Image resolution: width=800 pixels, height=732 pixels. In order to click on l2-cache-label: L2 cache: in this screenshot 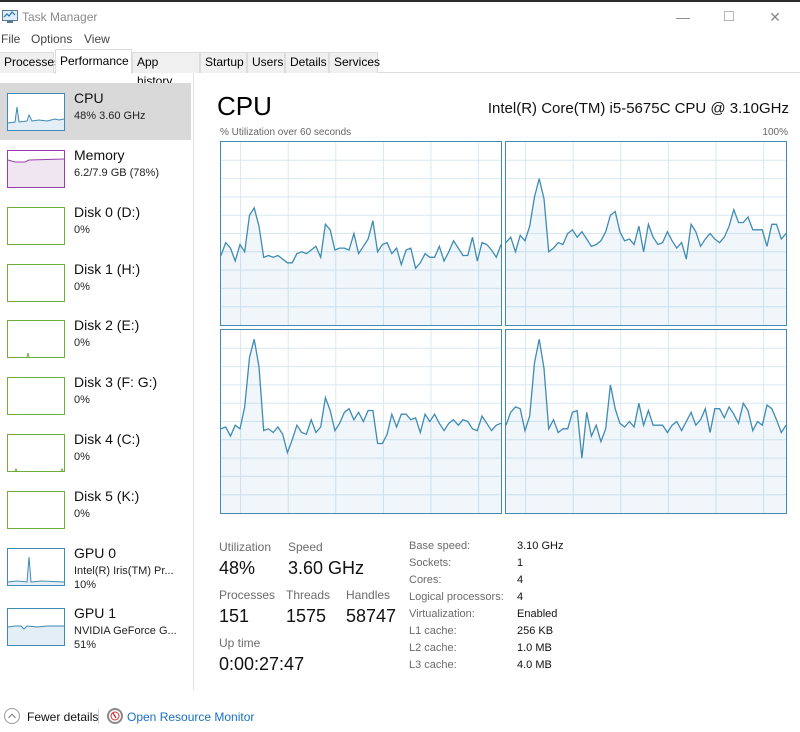, I will do `click(433, 648)`.